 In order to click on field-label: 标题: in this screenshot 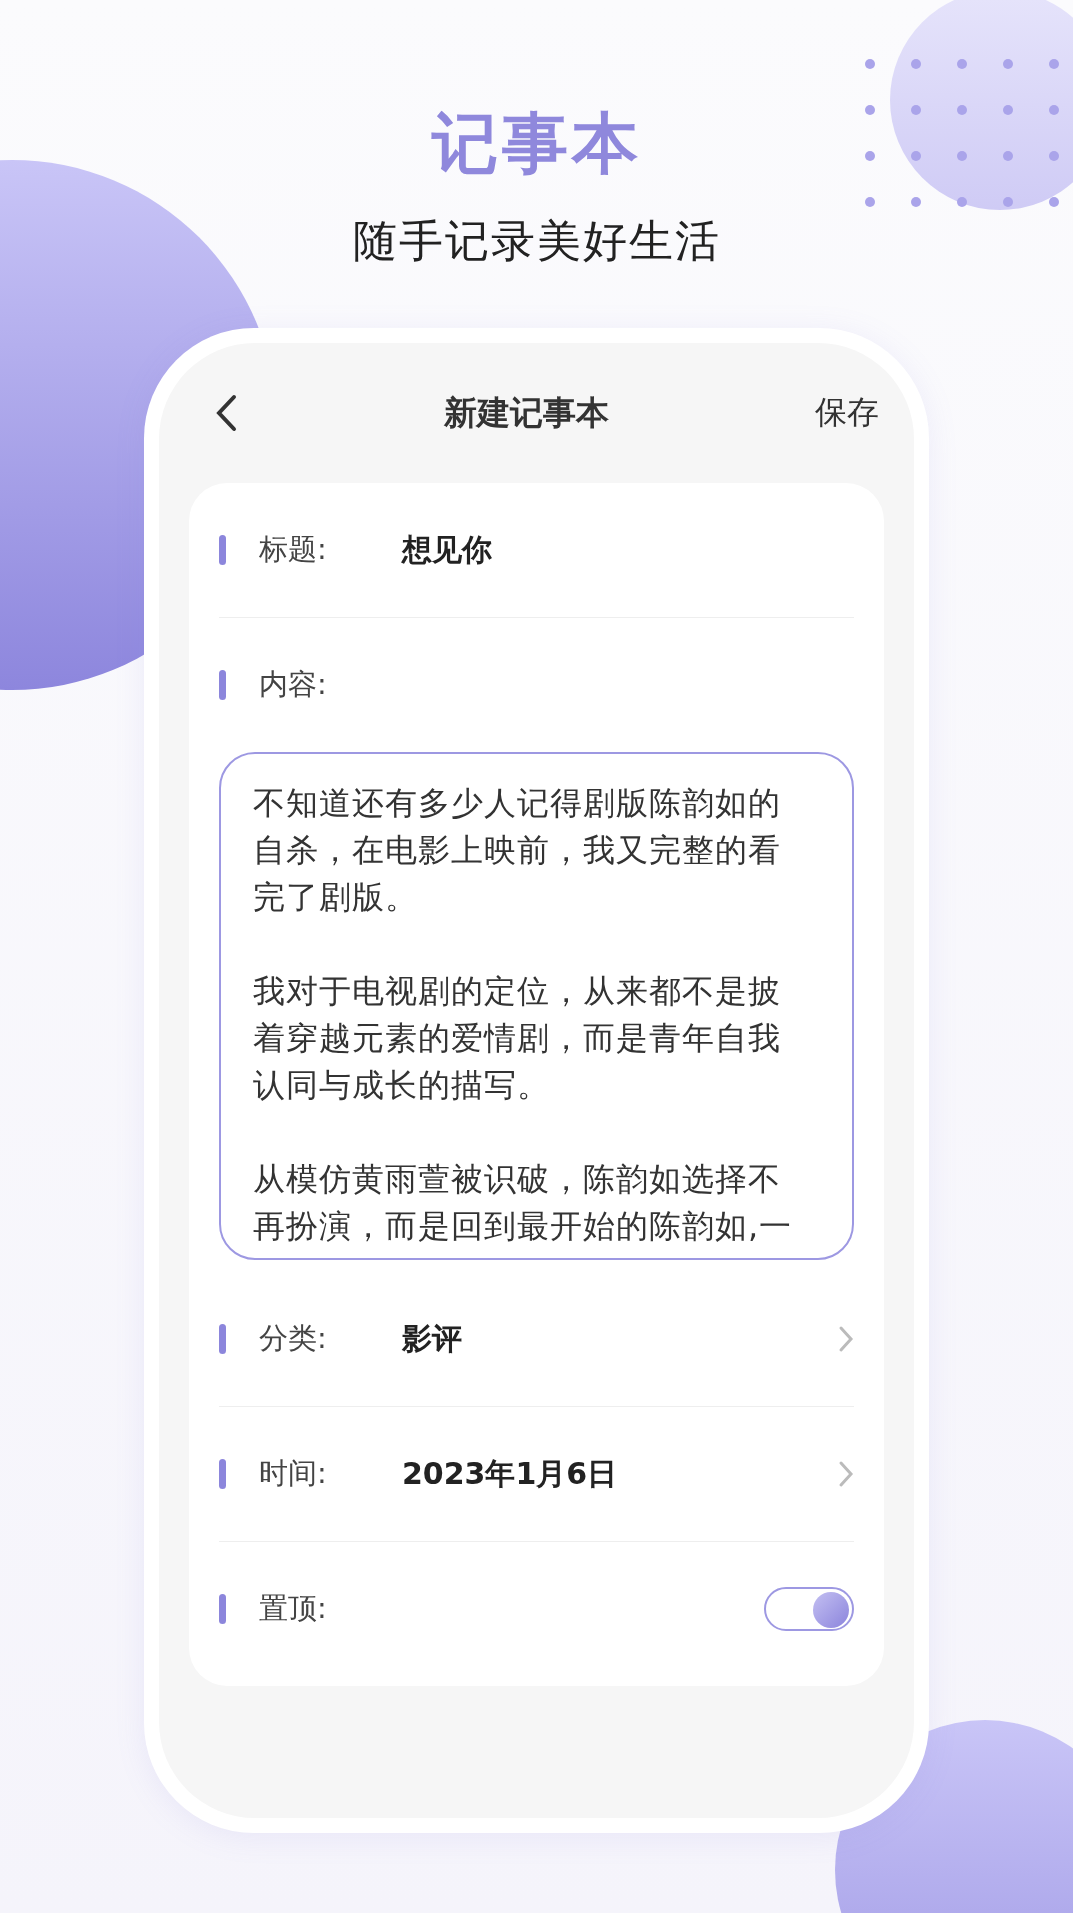, I will do `click(293, 549)`.